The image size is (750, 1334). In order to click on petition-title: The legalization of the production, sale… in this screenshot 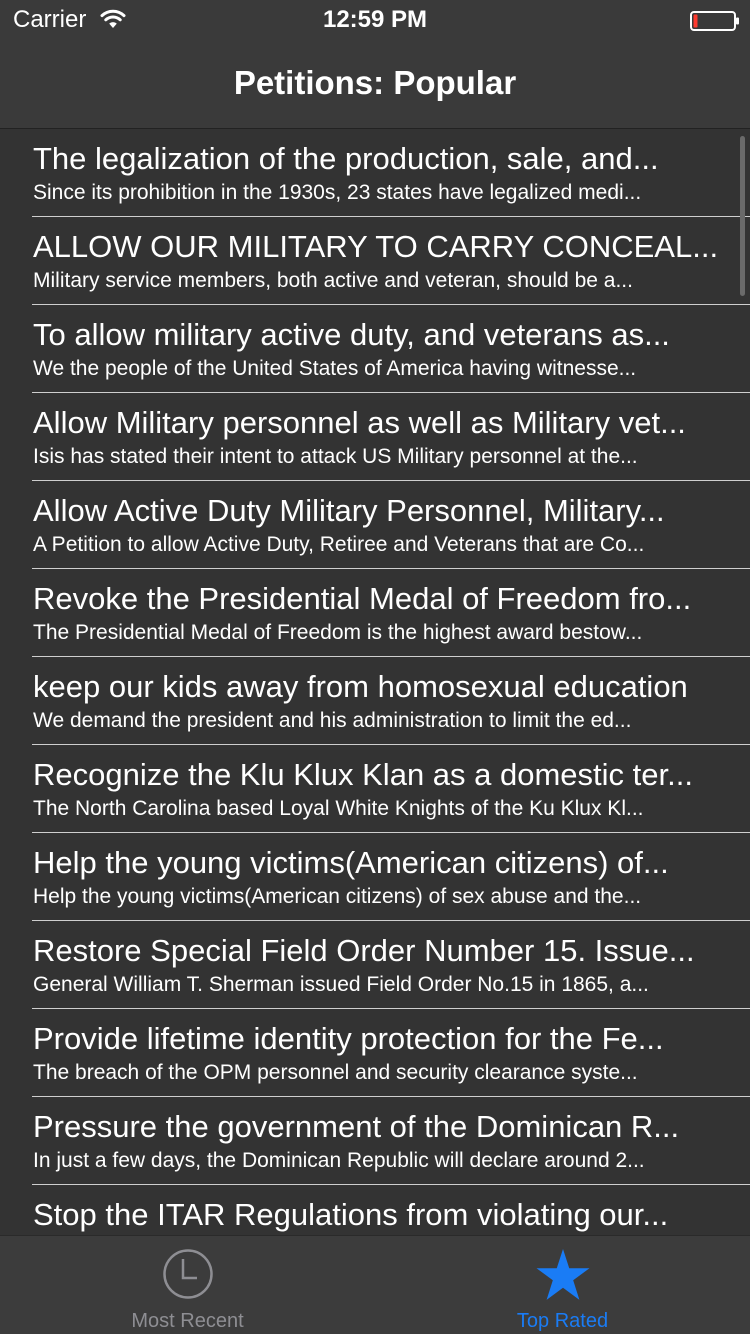, I will do `click(346, 158)`.